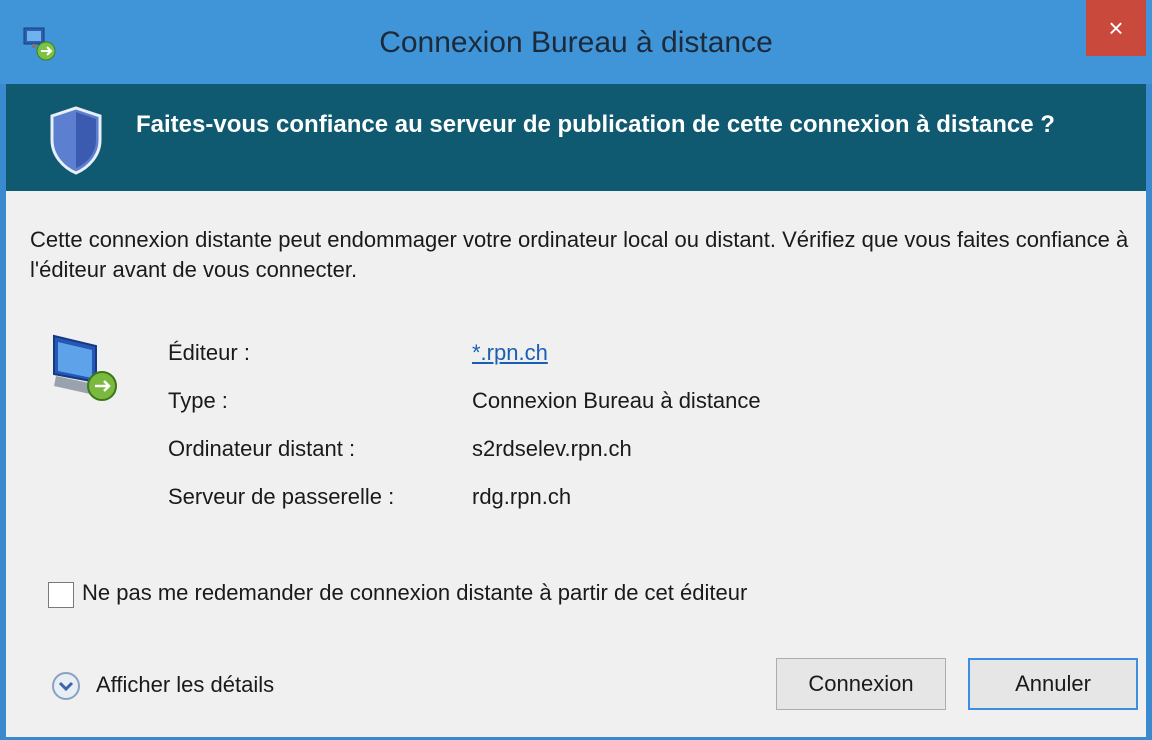 The image size is (1152, 740). What do you see at coordinates (1116, 28) in the screenshot?
I see `close-button: ×` at bounding box center [1116, 28].